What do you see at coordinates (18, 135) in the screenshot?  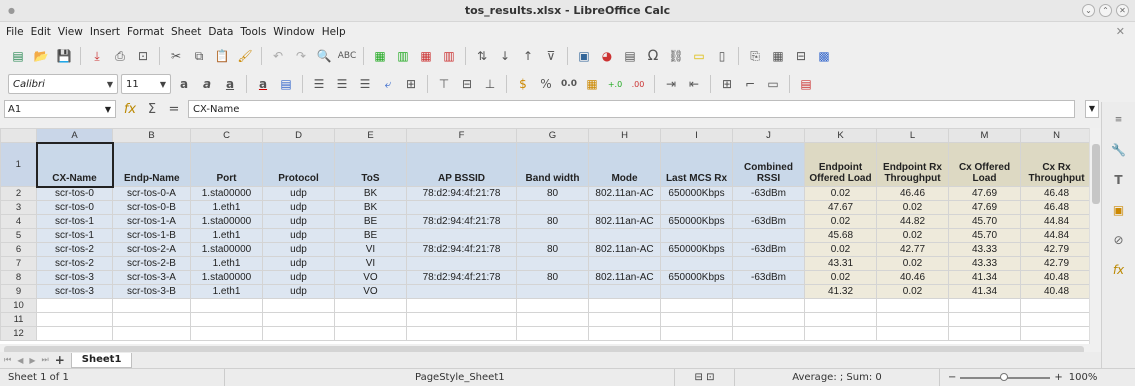 I see `select-all-corner` at bounding box center [18, 135].